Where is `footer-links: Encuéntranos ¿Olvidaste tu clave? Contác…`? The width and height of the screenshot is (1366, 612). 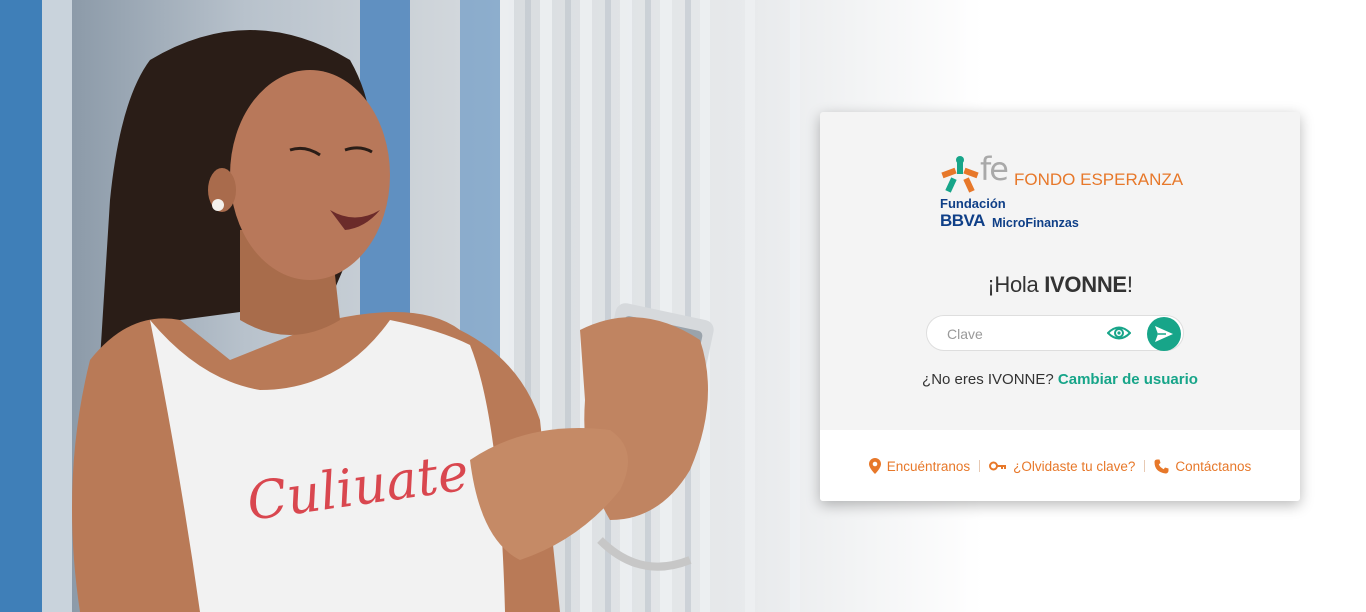
footer-links: Encuéntranos ¿Olvidaste tu clave? Contác… is located at coordinates (1060, 466).